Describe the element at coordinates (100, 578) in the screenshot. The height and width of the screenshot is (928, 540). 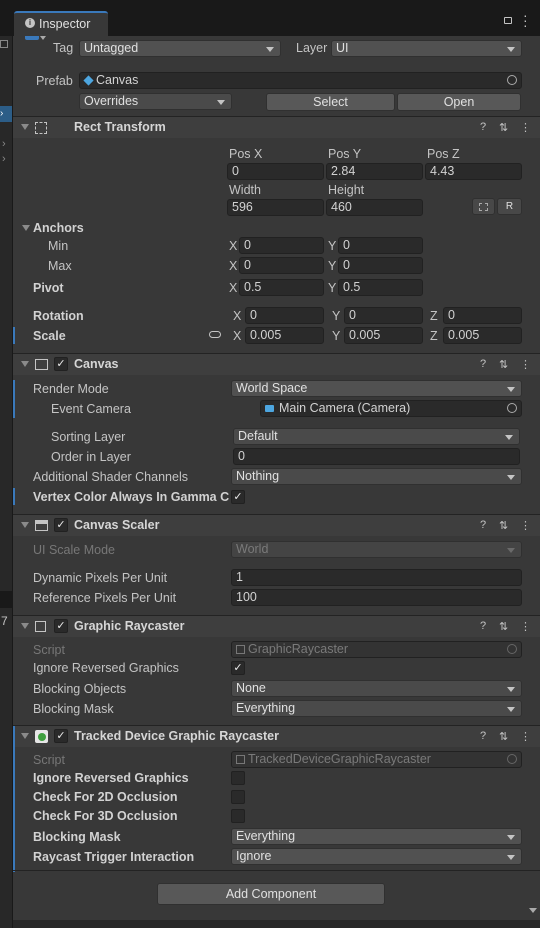
I see `dynamic-pixels-label: Dynamic Pixels Per Unit` at that location.